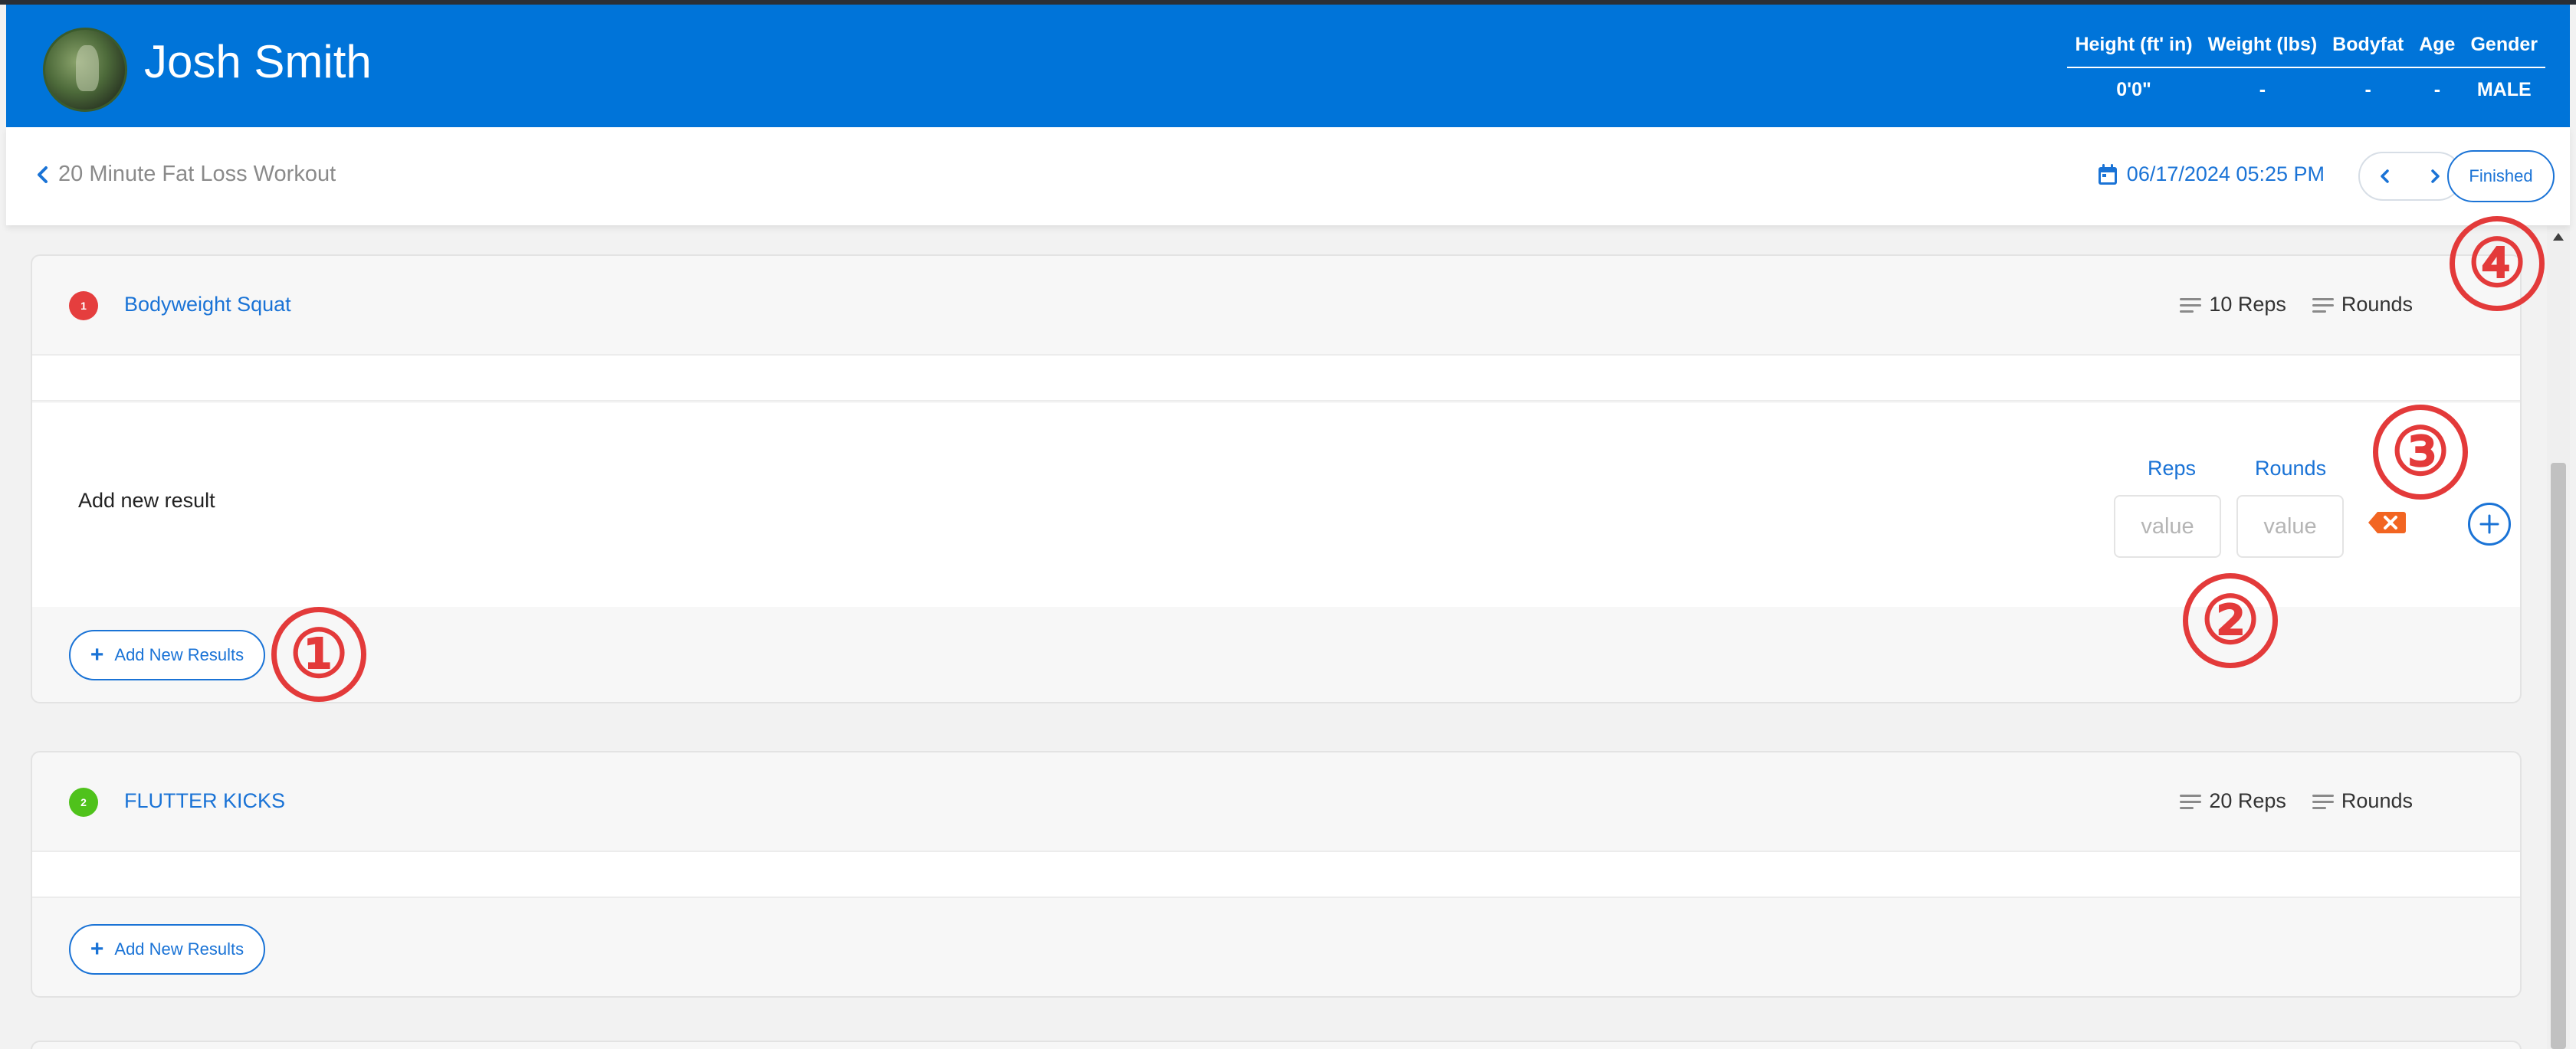 Image resolution: width=2576 pixels, height=1049 pixels. What do you see at coordinates (2435, 176) in the screenshot?
I see `chevron-right-icon` at bounding box center [2435, 176].